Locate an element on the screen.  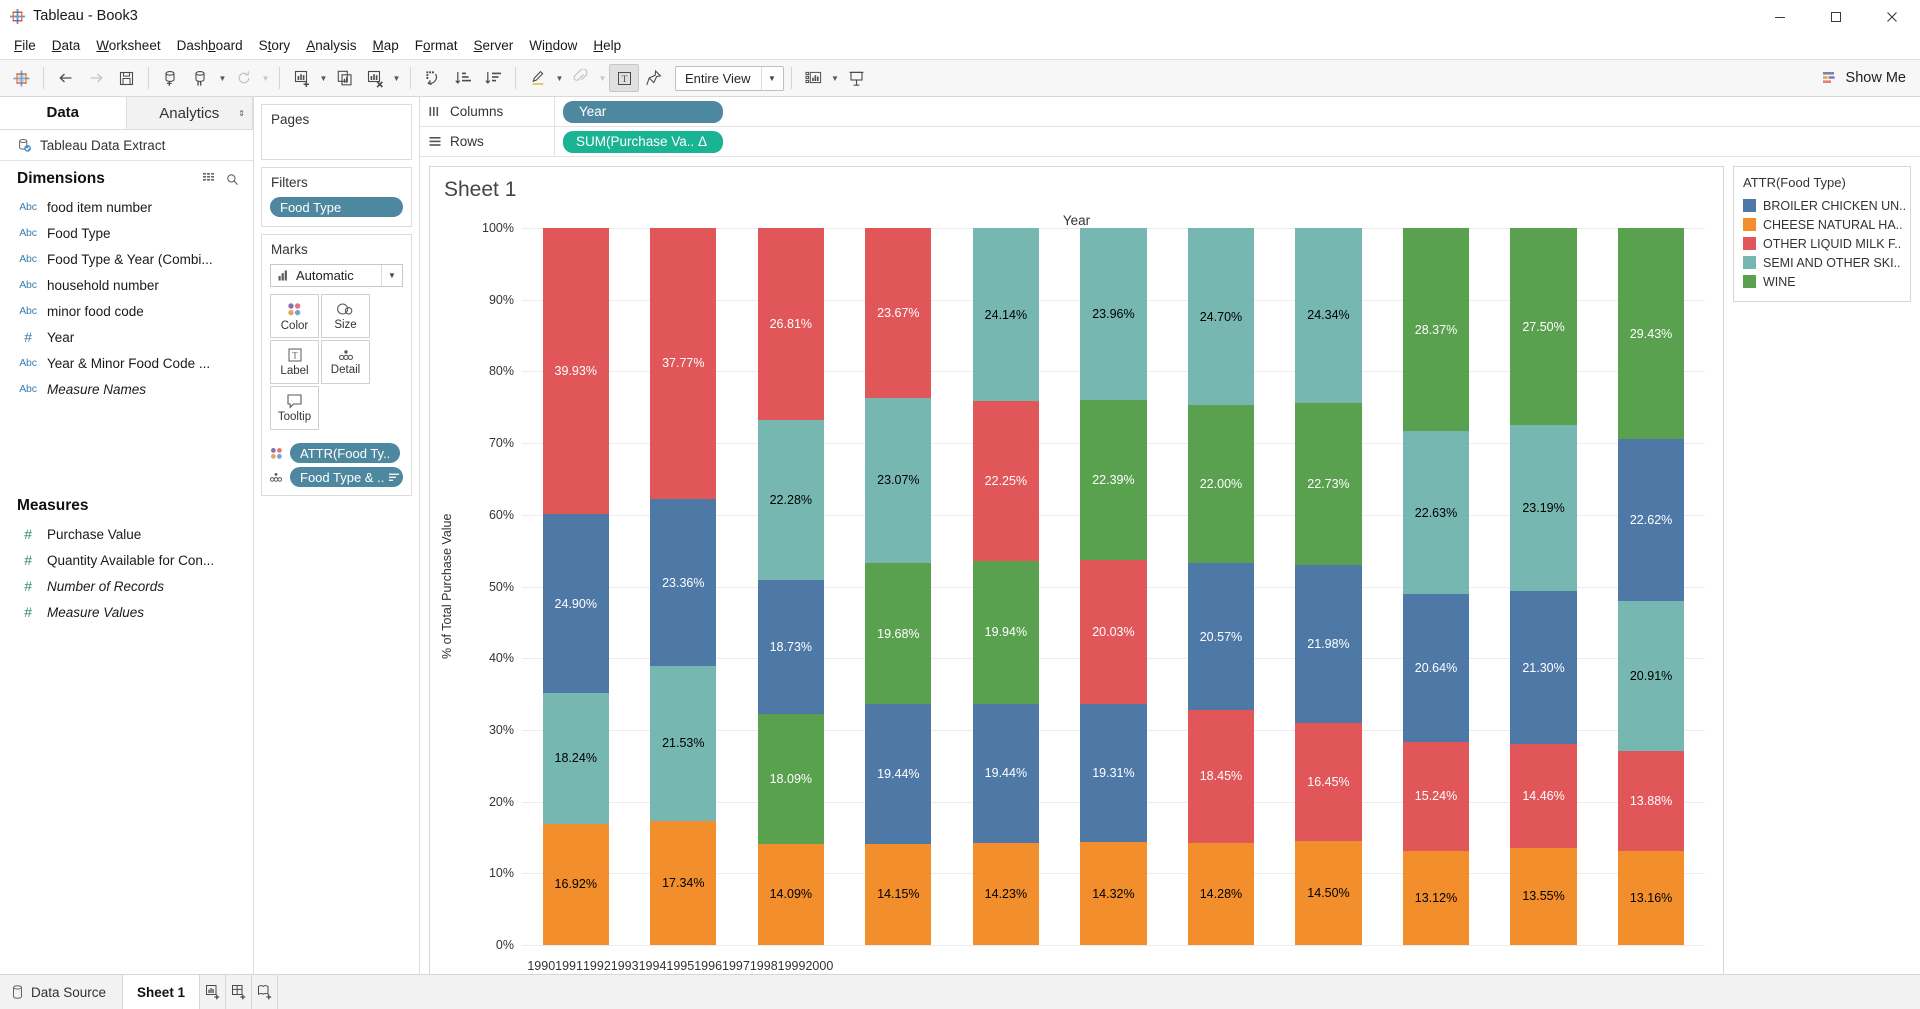
menu-window: Window is located at coordinates (553, 45).